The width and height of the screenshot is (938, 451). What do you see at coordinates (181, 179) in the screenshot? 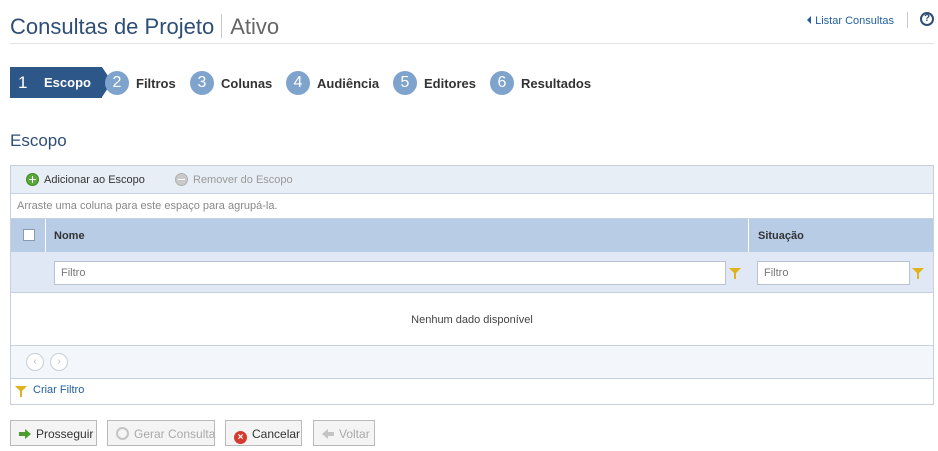
I see `minus-circle-icon` at bounding box center [181, 179].